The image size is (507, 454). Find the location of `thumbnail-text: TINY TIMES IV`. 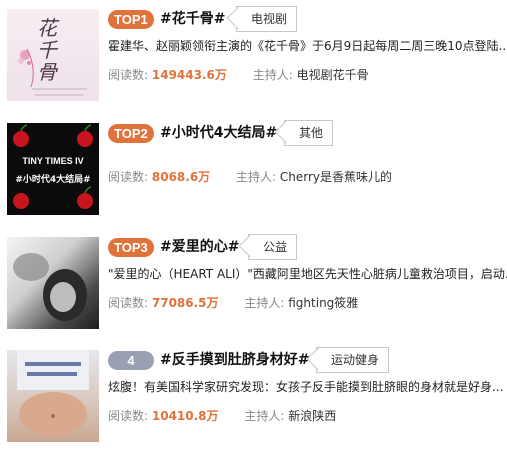

thumbnail-text: TINY TIMES IV is located at coordinates (53, 161).